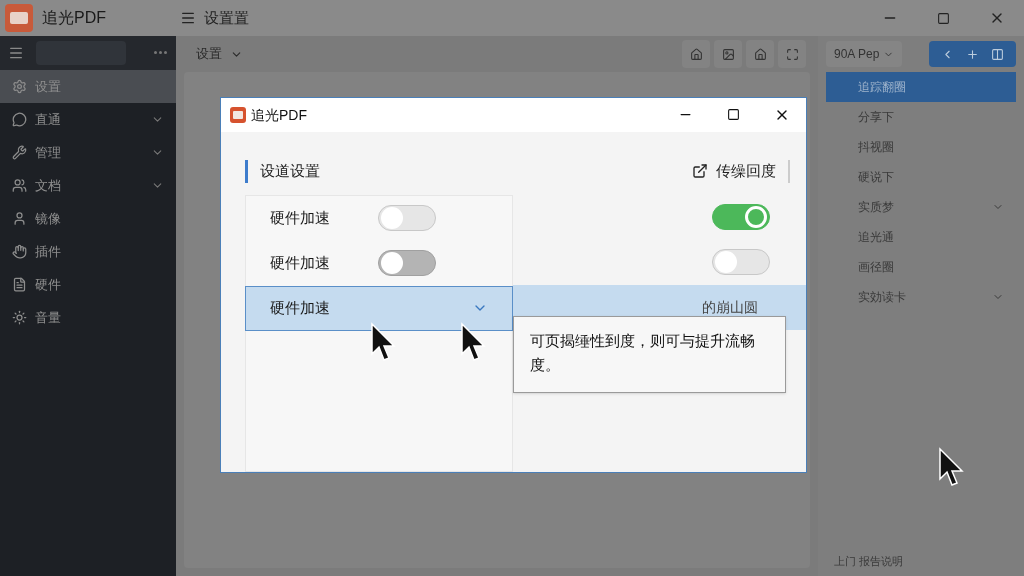 The height and width of the screenshot is (576, 1024). Describe the element at coordinates (733, 114) in the screenshot. I see `maximize-icon` at that location.